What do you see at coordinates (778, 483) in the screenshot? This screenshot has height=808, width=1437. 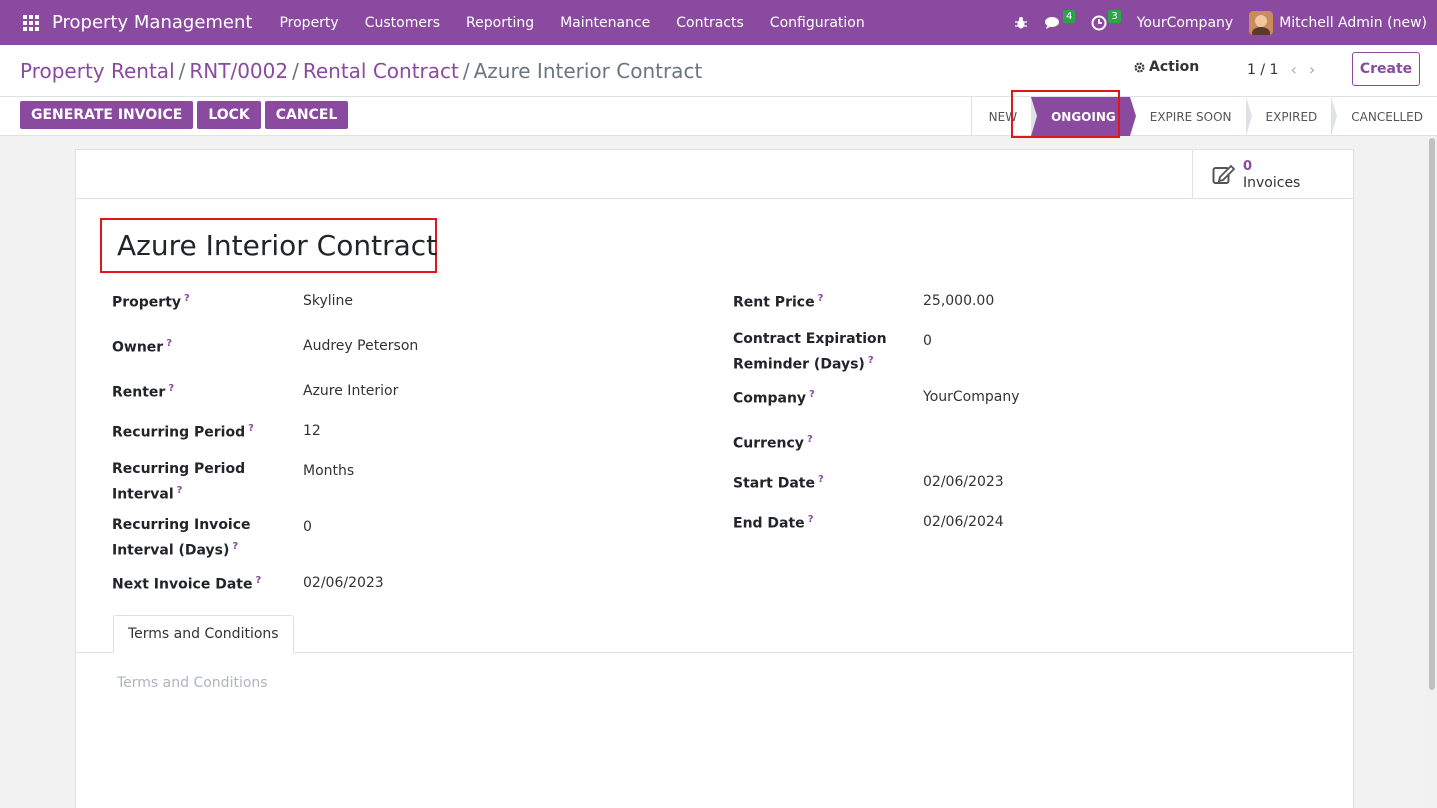 I see `label-start-date: Start Date?` at bounding box center [778, 483].